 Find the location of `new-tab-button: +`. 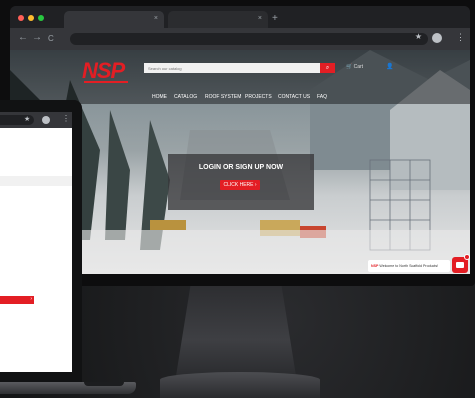

new-tab-button: + is located at coordinates (275, 18).